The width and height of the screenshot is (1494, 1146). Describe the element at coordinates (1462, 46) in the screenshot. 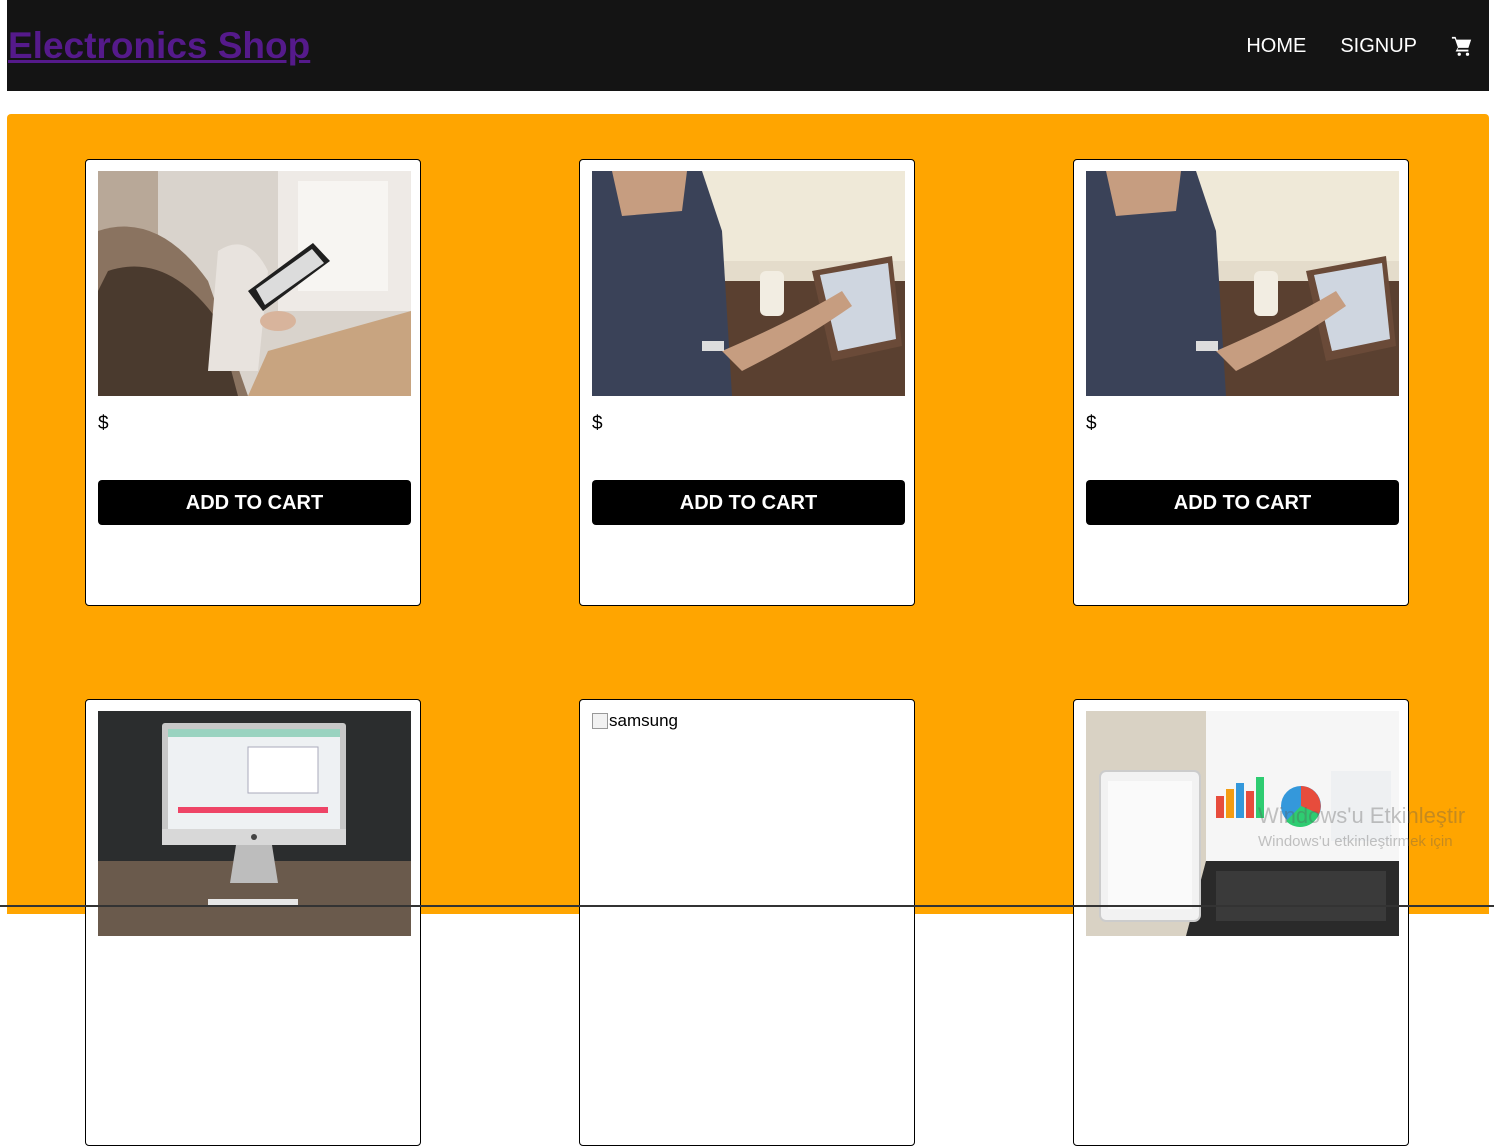

I see `shopping-cart-icon` at that location.